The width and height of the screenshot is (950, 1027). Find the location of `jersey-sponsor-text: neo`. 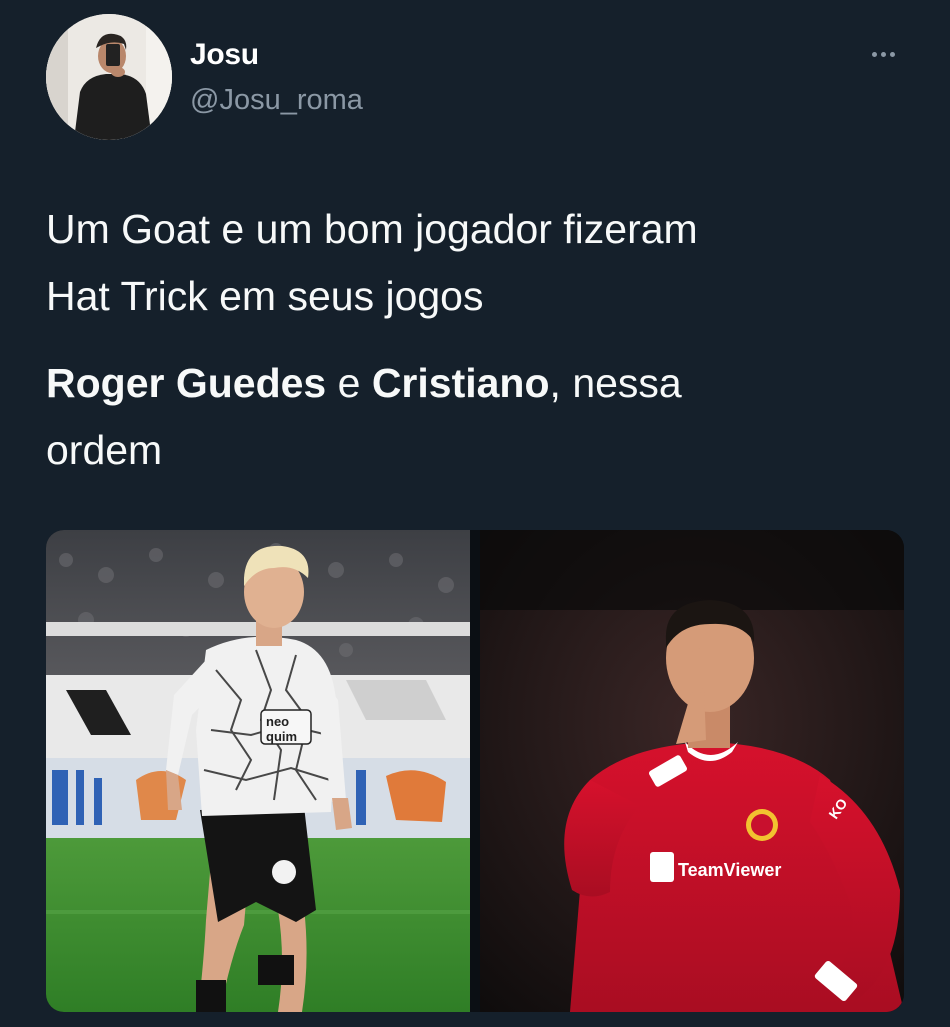

jersey-sponsor-text: neo is located at coordinates (277, 721).